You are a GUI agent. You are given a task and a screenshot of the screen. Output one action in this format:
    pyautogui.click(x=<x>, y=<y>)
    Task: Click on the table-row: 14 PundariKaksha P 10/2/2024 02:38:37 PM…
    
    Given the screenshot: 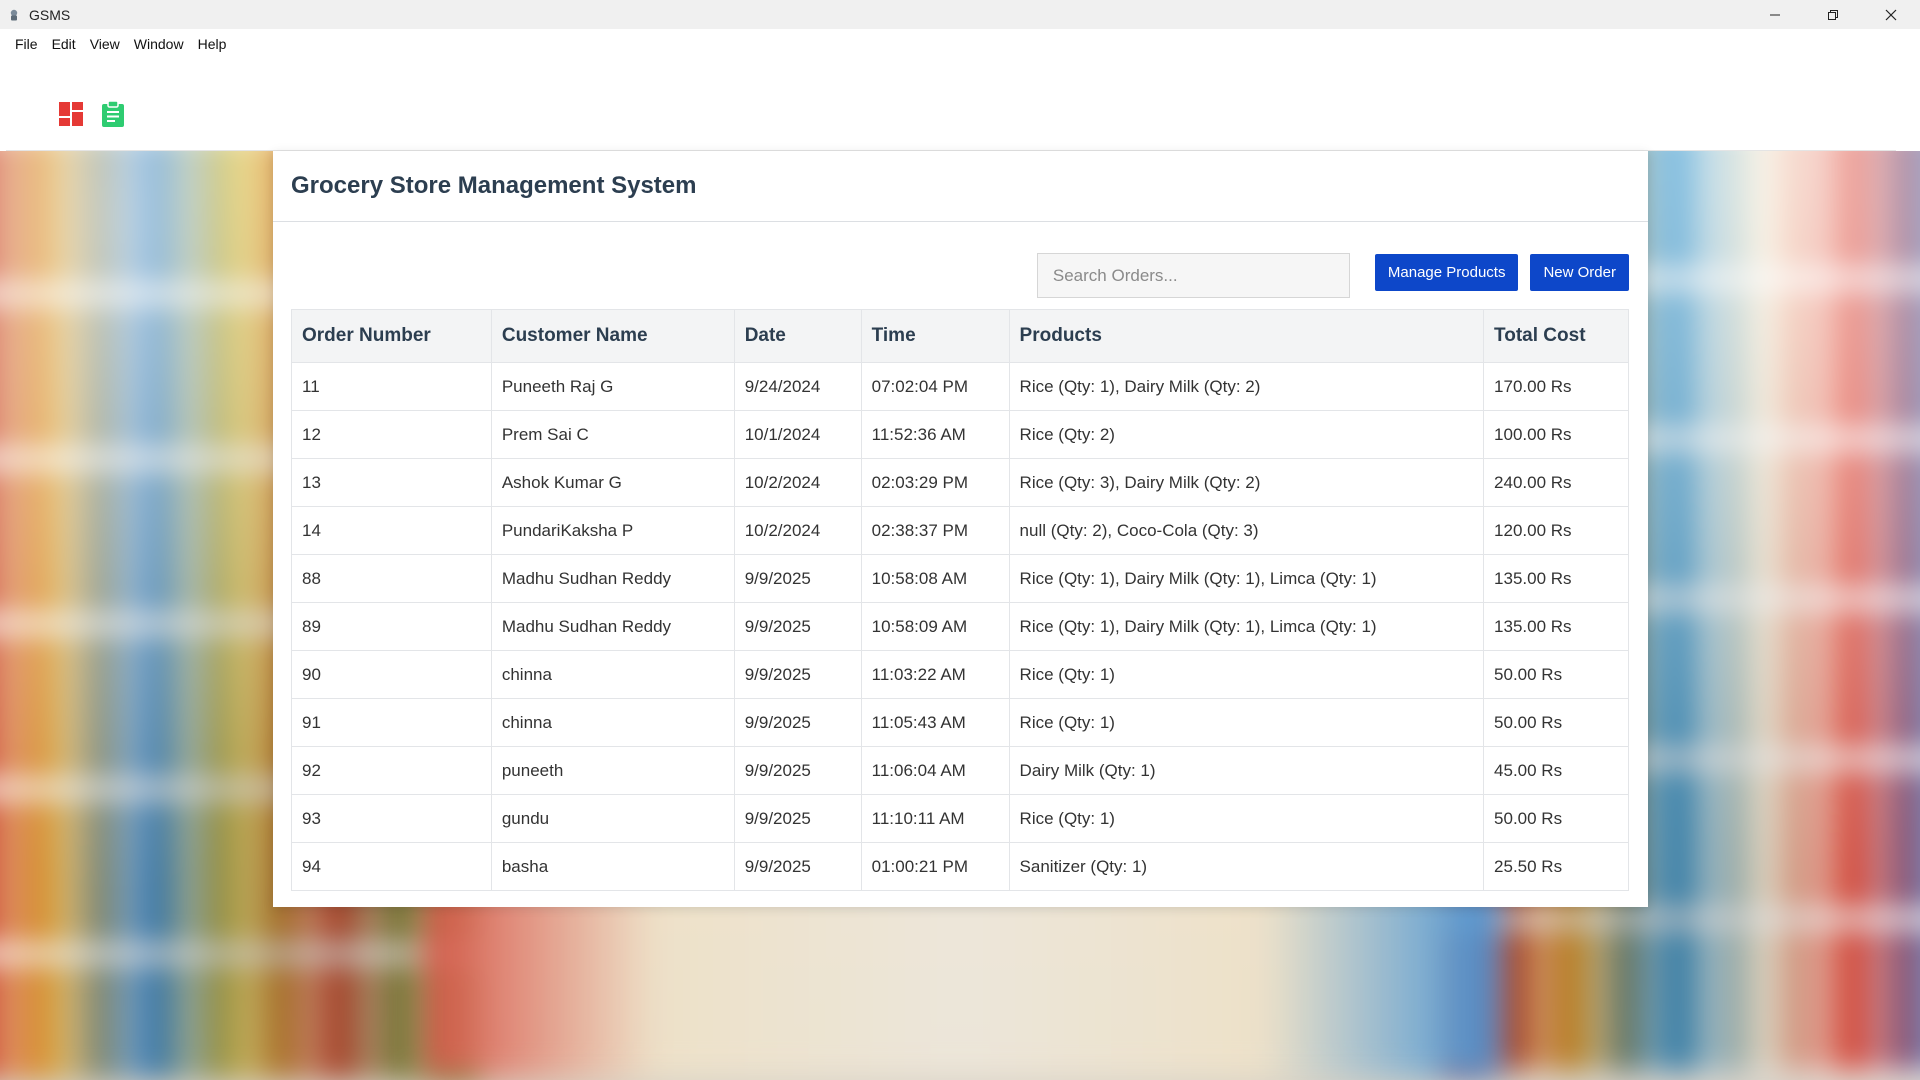 What is the action you would take?
    pyautogui.click(x=960, y=530)
    